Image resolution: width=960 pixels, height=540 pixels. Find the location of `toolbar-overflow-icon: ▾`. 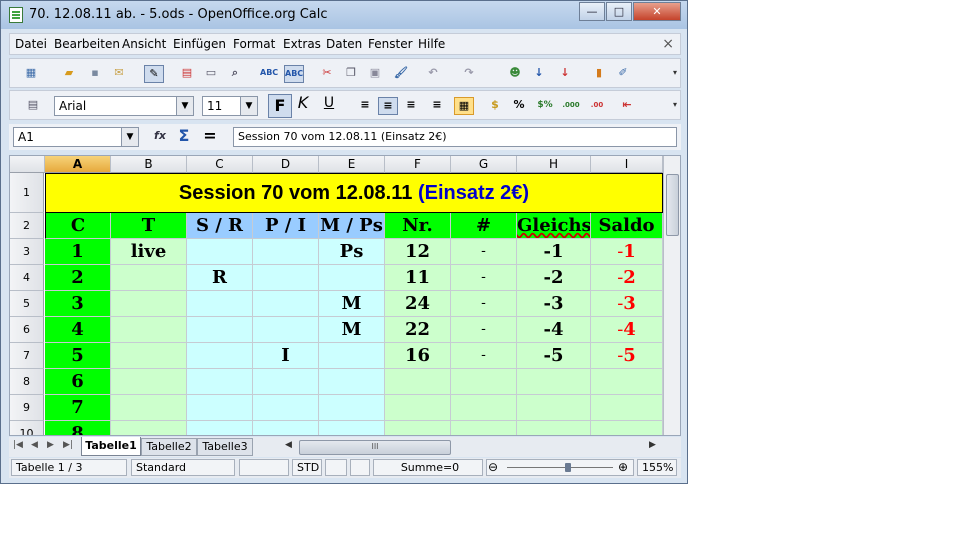

toolbar-overflow-icon: ▾ is located at coordinates (675, 105).